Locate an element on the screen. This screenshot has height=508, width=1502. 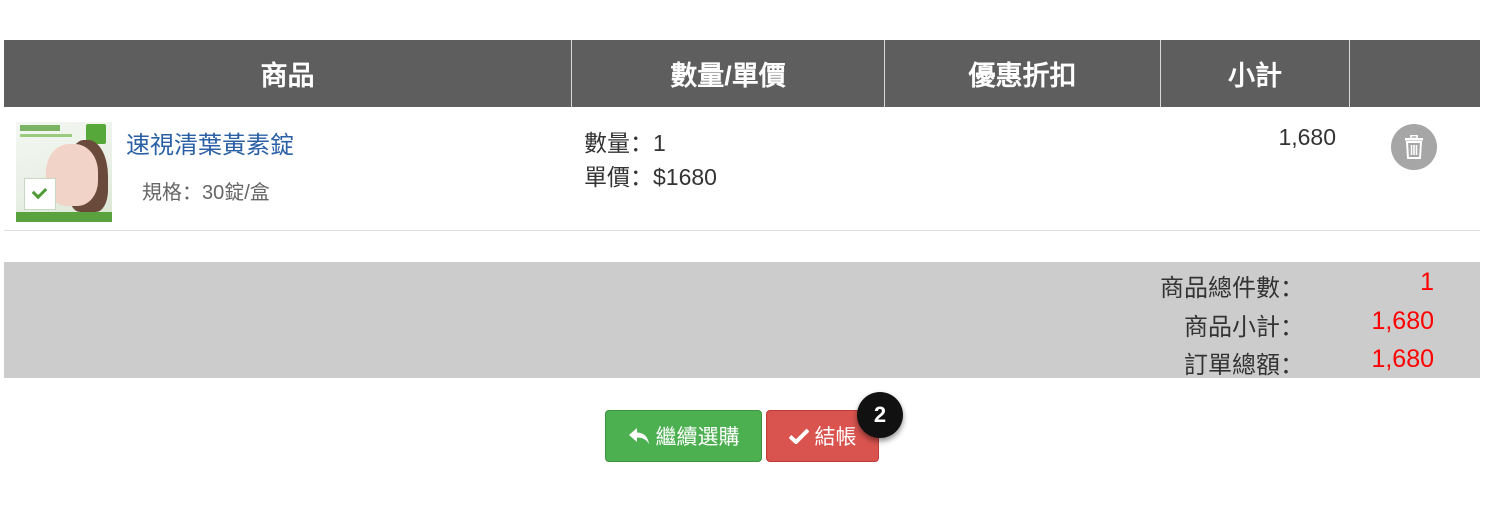
product-spec: 規格：30錠/盒 is located at coordinates (206, 190).